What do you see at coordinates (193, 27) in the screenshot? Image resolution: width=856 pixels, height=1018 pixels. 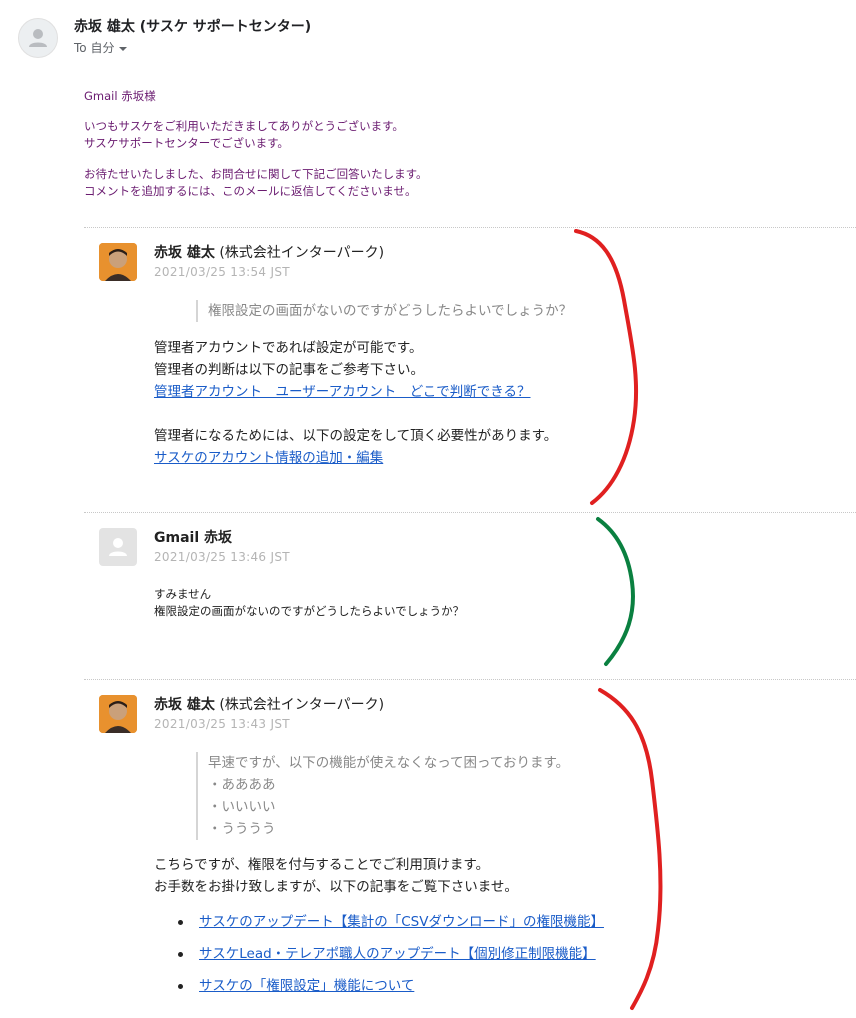 I see `sender-name: 赤坂 雄太 (サスケ サポートセンター)` at bounding box center [193, 27].